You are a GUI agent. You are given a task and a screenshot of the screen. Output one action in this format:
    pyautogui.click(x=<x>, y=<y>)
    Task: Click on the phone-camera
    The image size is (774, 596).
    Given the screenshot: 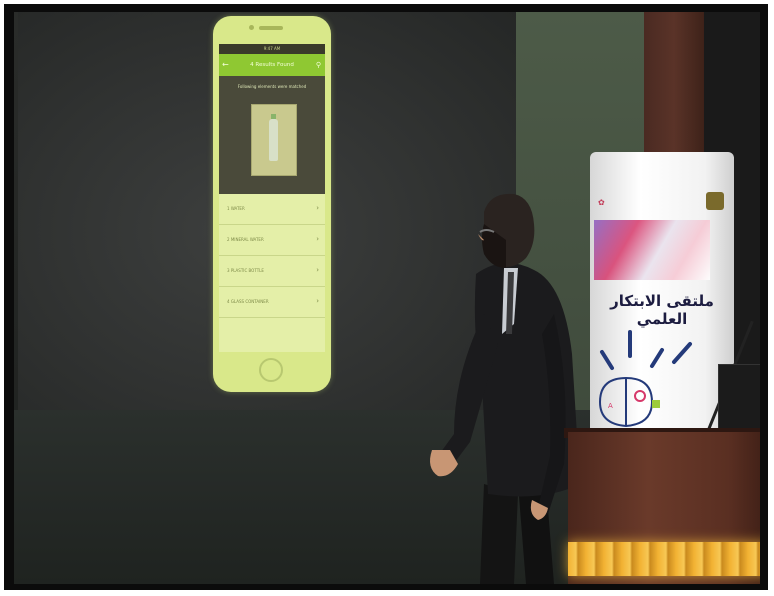 What is the action you would take?
    pyautogui.click(x=251, y=27)
    